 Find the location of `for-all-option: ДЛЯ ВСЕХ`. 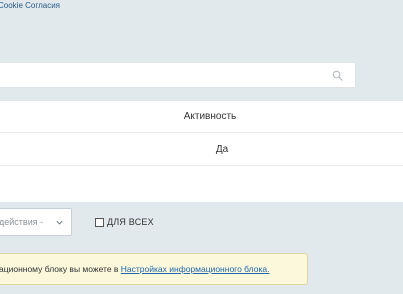

for-all-option: ДЛЯ ВСЕХ is located at coordinates (124, 222).